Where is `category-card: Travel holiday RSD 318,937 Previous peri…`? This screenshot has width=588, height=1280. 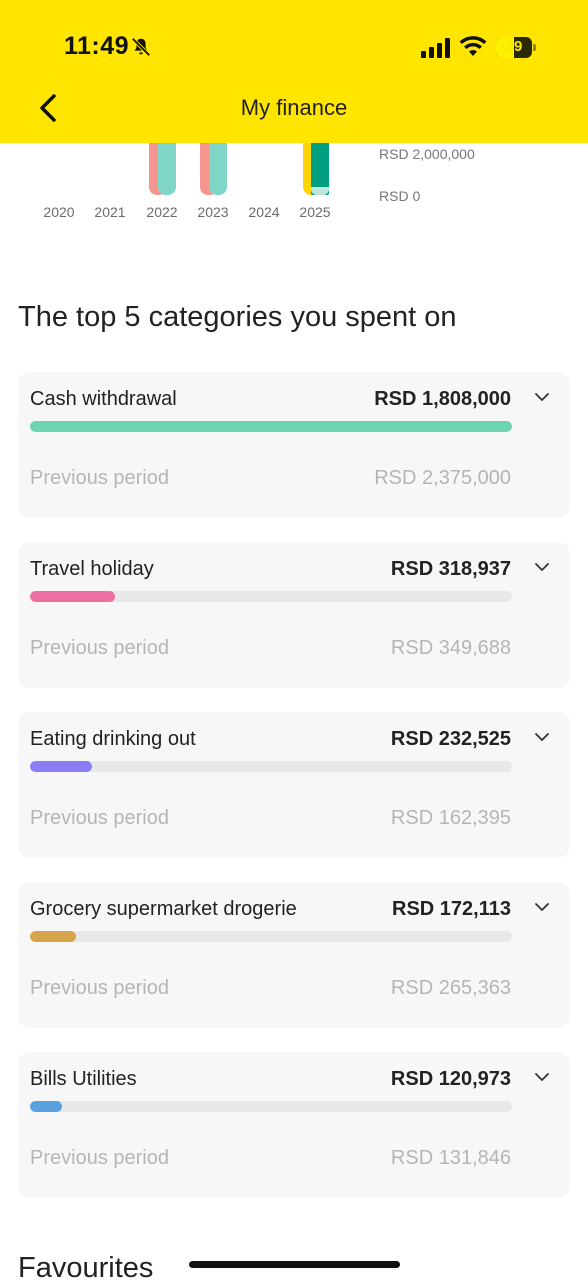
category-card: Travel holiday RSD 318,937 Previous peri… is located at coordinates (294, 615).